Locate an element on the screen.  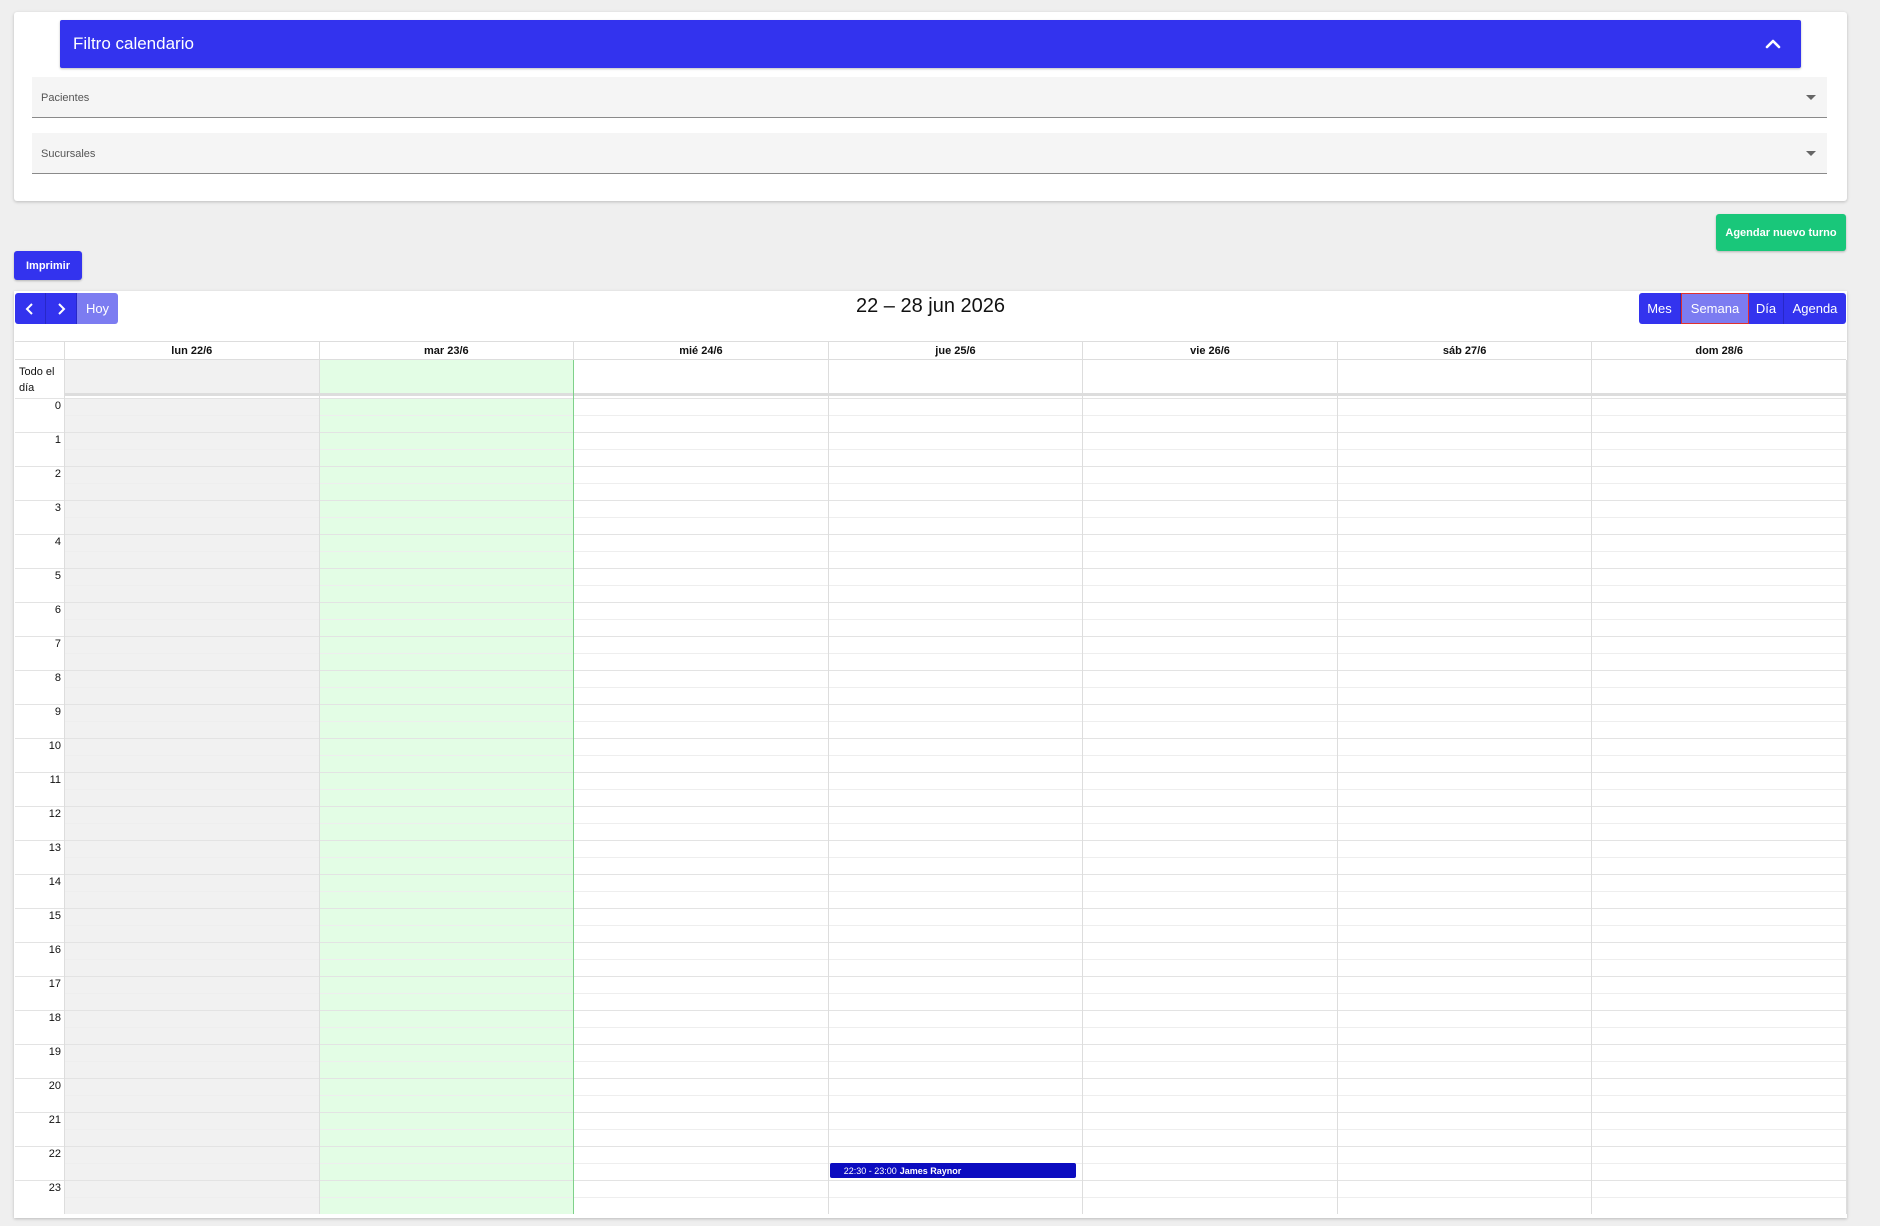
time-label: 7 is located at coordinates (57, 644).